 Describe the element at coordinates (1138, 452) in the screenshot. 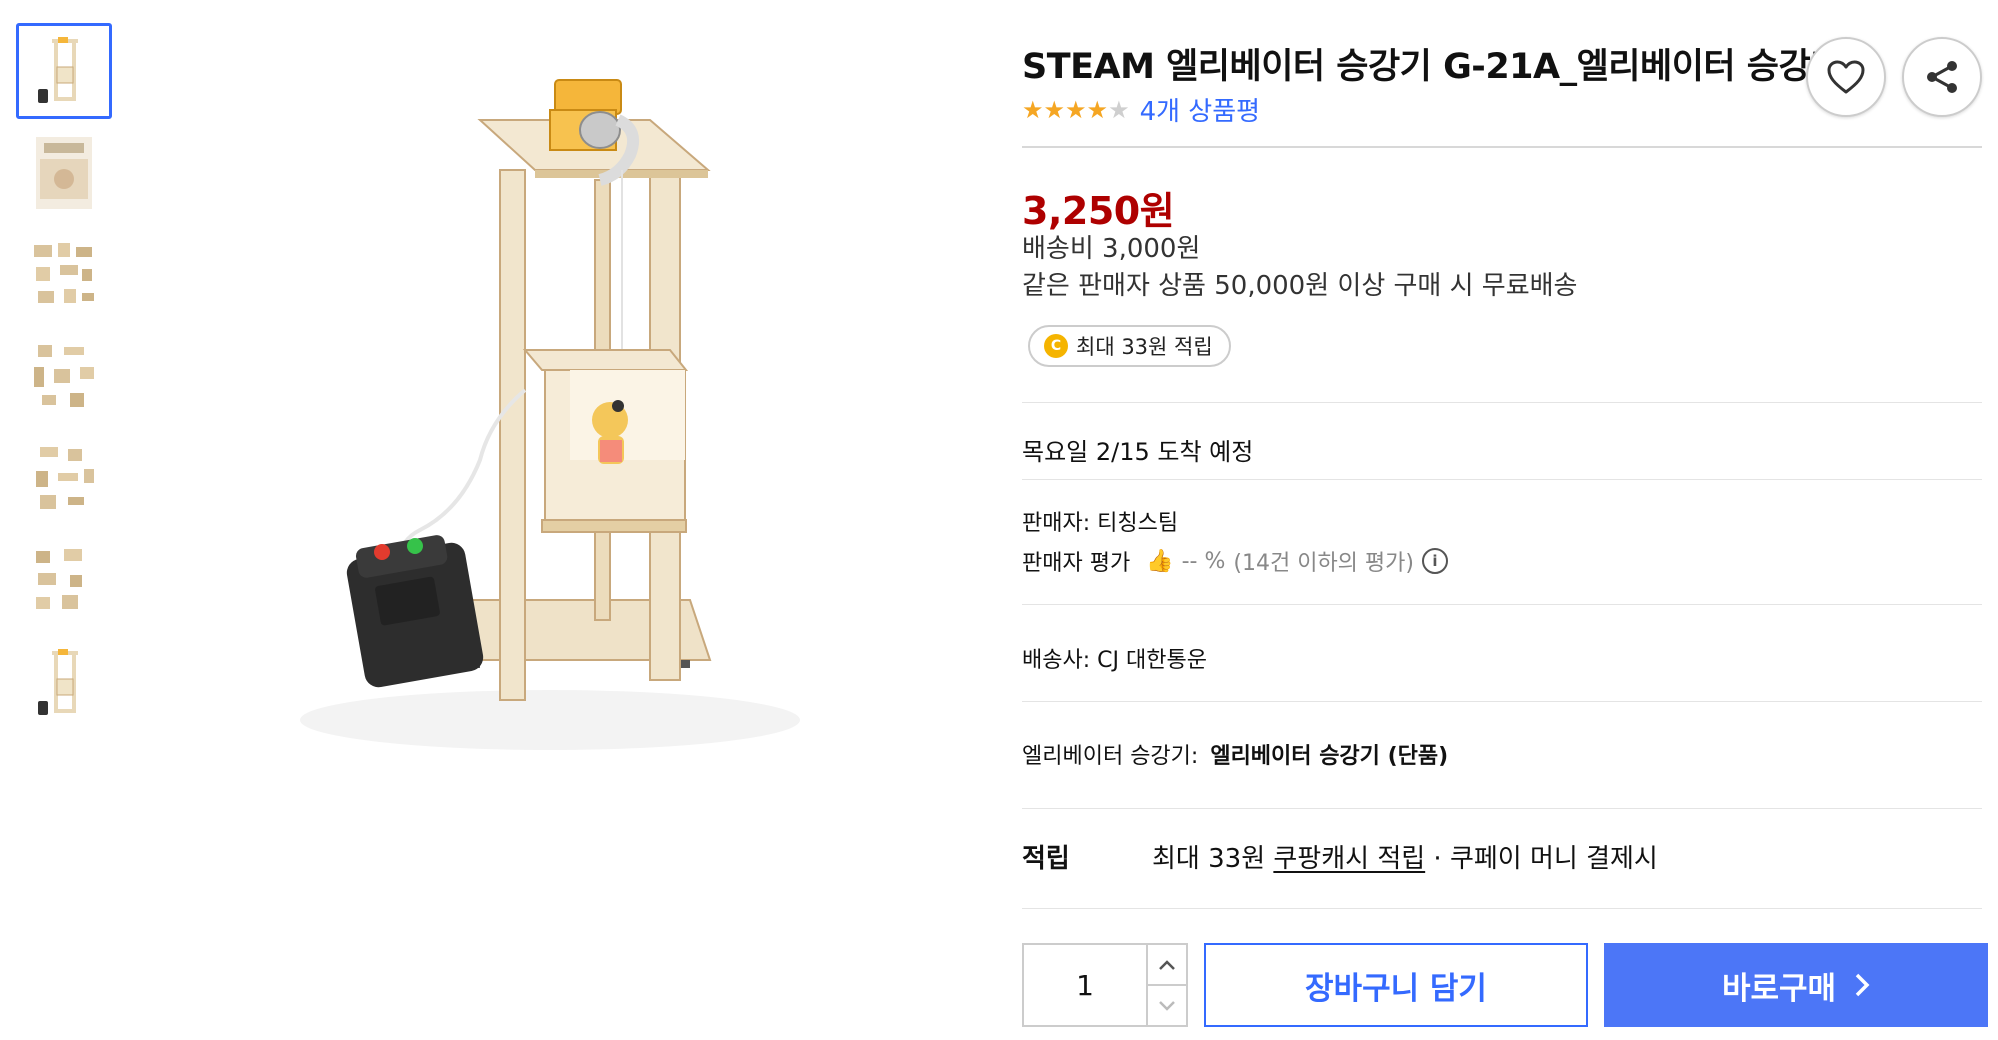

I see `arrival-estimate: 목요일 2/15 도착 예정` at that location.